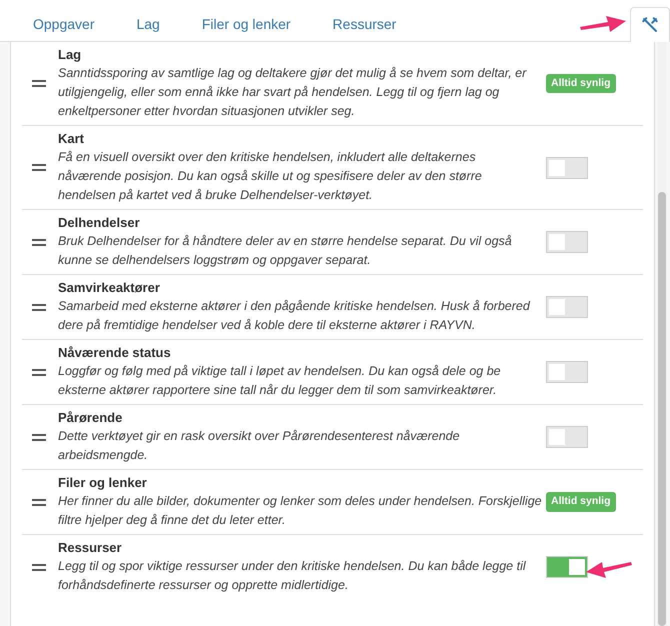  Describe the element at coordinates (103, 483) in the screenshot. I see `tool-title: Filer og lenker` at that location.